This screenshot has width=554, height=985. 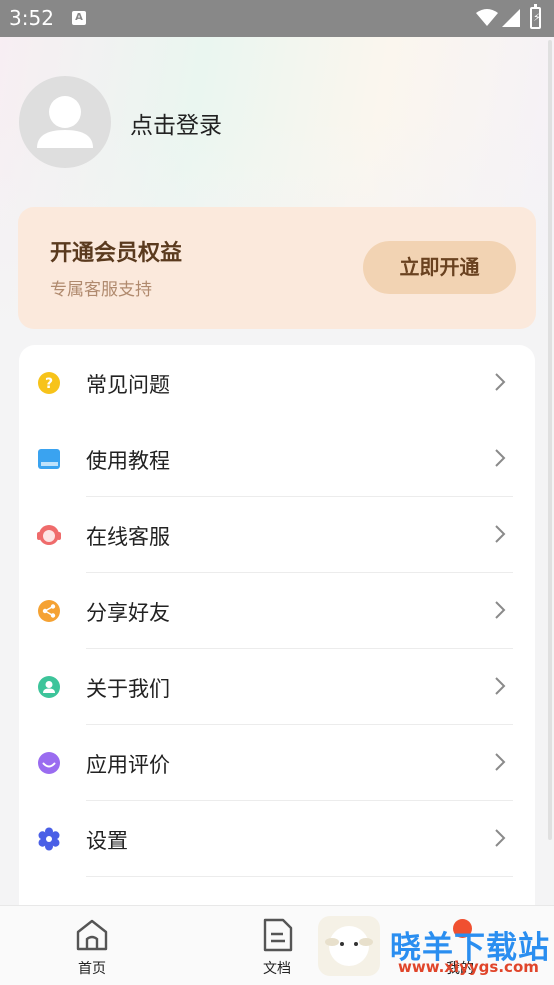 I want to click on status-time: 3:52, so click(x=31, y=18).